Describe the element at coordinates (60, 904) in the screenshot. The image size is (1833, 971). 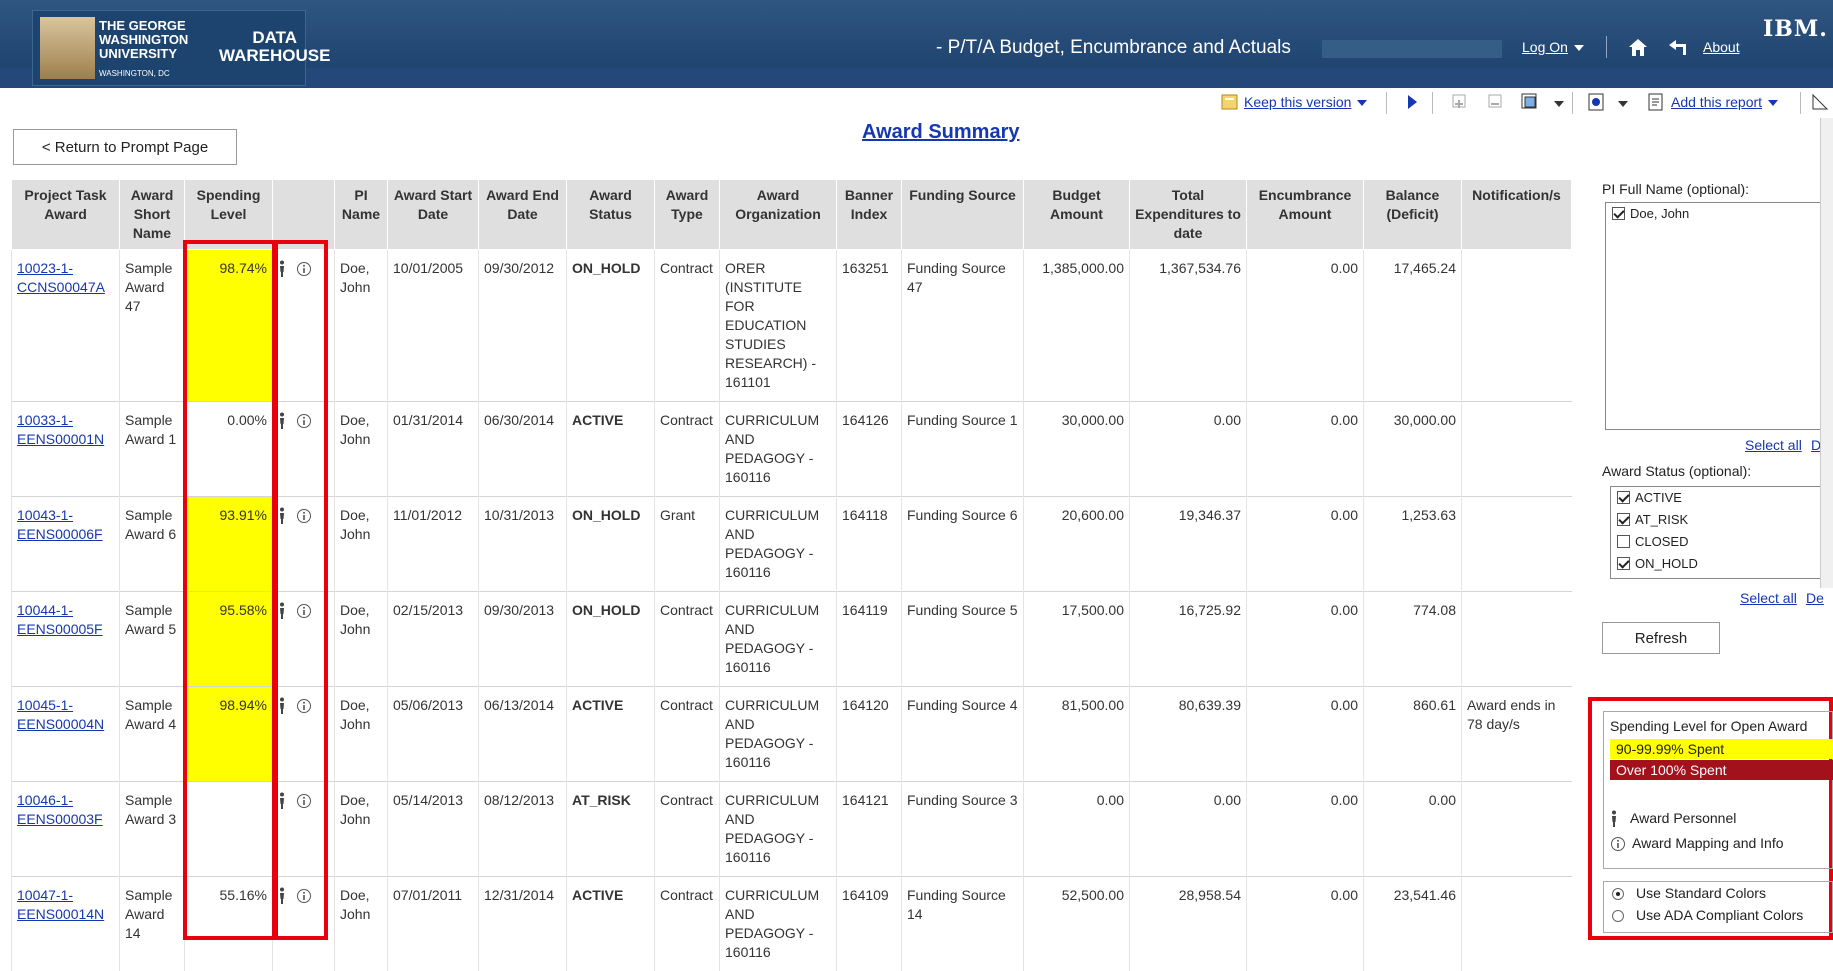
I see `project-link: 10047-1-EENS00014N` at that location.